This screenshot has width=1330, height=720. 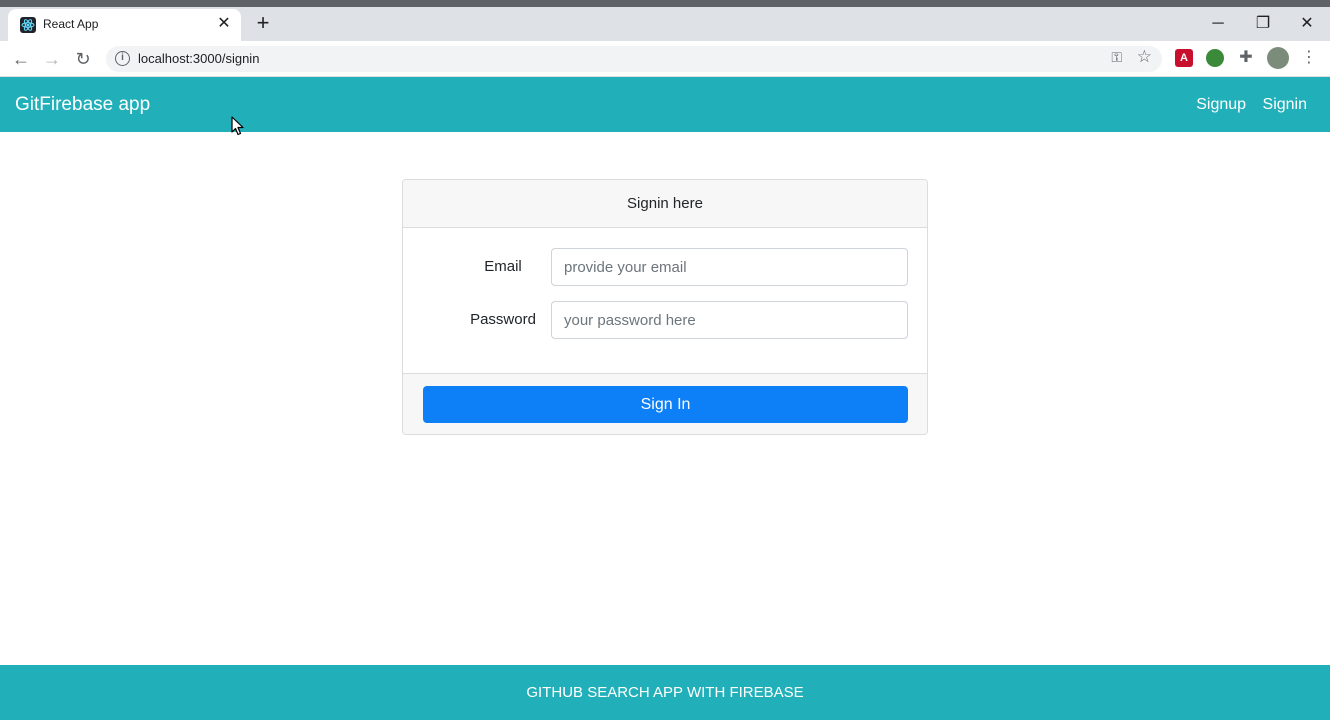 I want to click on new-tab-button: +, so click(x=263, y=24).